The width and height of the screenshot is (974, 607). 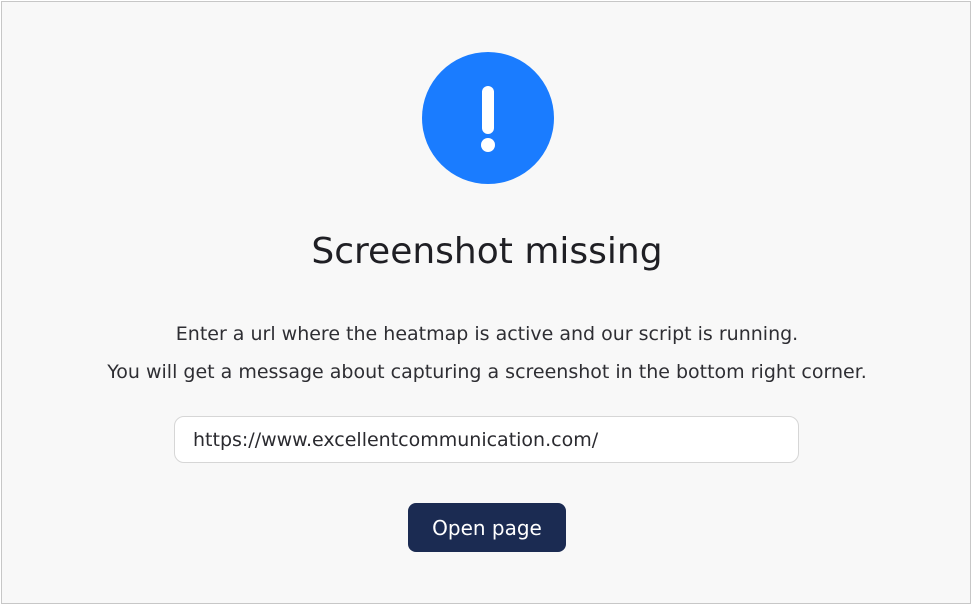 What do you see at coordinates (486, 439) in the screenshot?
I see `url-input` at bounding box center [486, 439].